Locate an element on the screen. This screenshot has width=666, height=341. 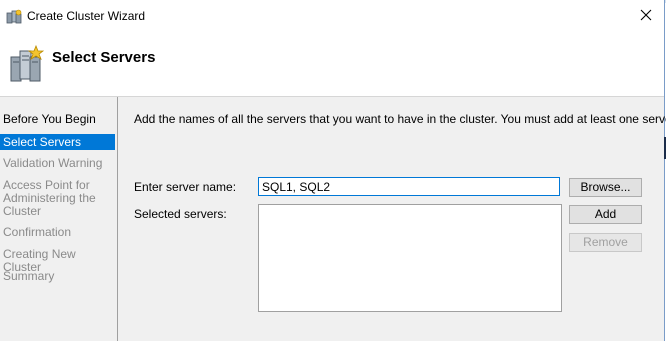
close-button is located at coordinates (646, 16).